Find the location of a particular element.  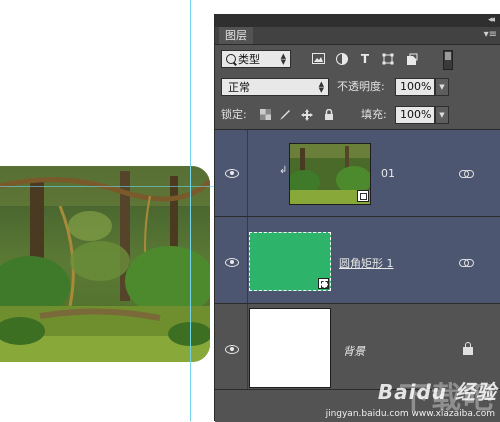

opacity-label: 不透明度: is located at coordinates (361, 86).